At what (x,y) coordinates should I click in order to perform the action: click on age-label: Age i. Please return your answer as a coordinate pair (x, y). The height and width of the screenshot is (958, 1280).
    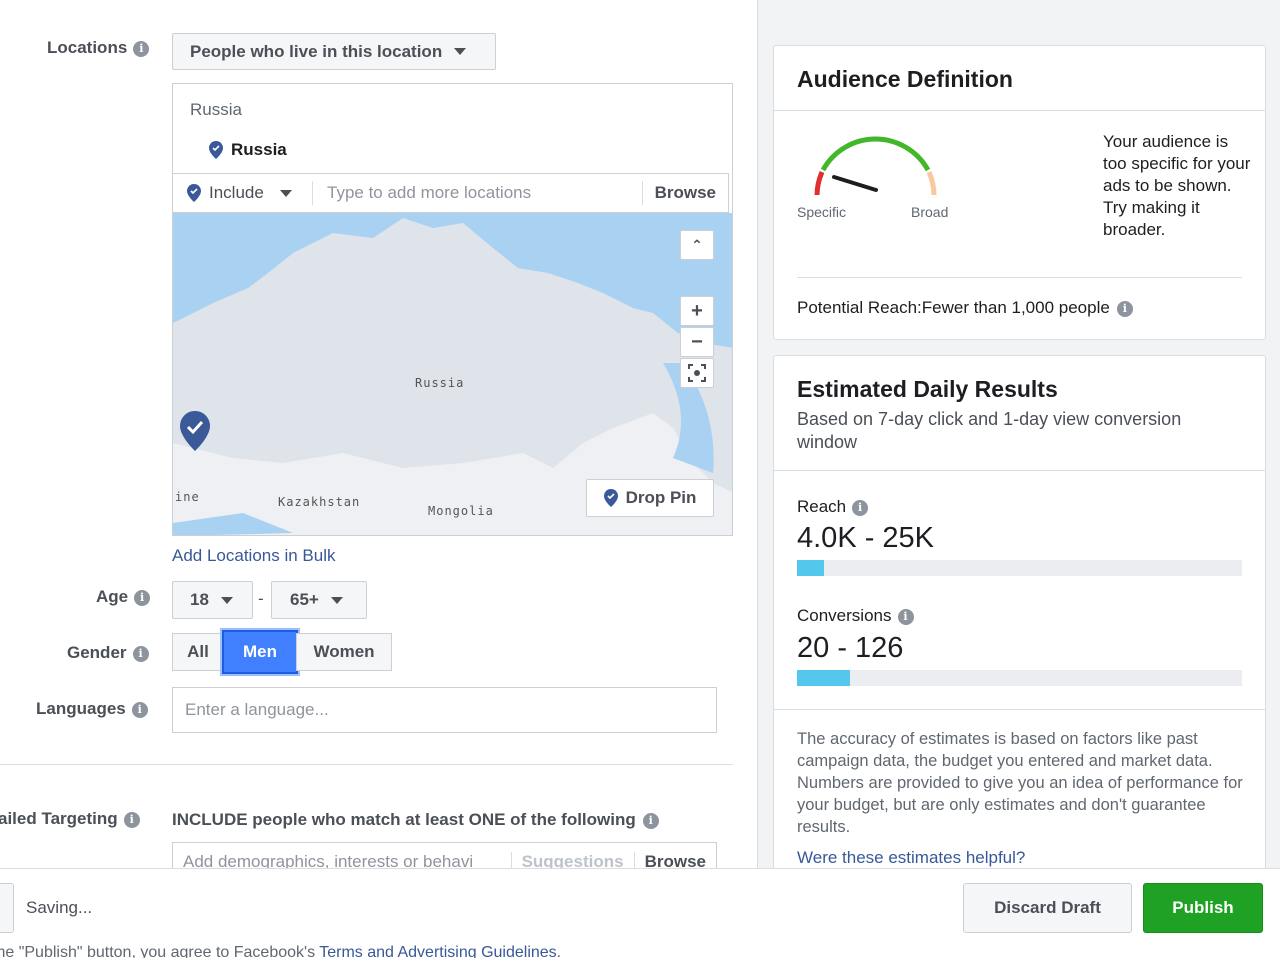
    Looking at the image, I should click on (123, 597).